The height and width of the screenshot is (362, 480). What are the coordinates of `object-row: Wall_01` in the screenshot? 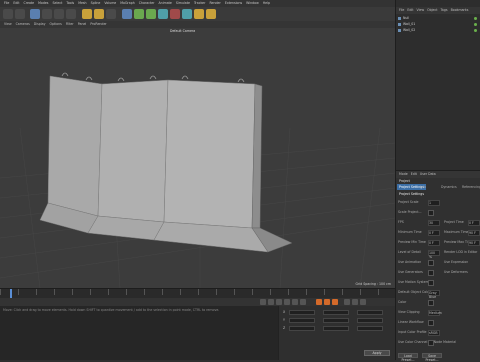 It's located at (438, 24).